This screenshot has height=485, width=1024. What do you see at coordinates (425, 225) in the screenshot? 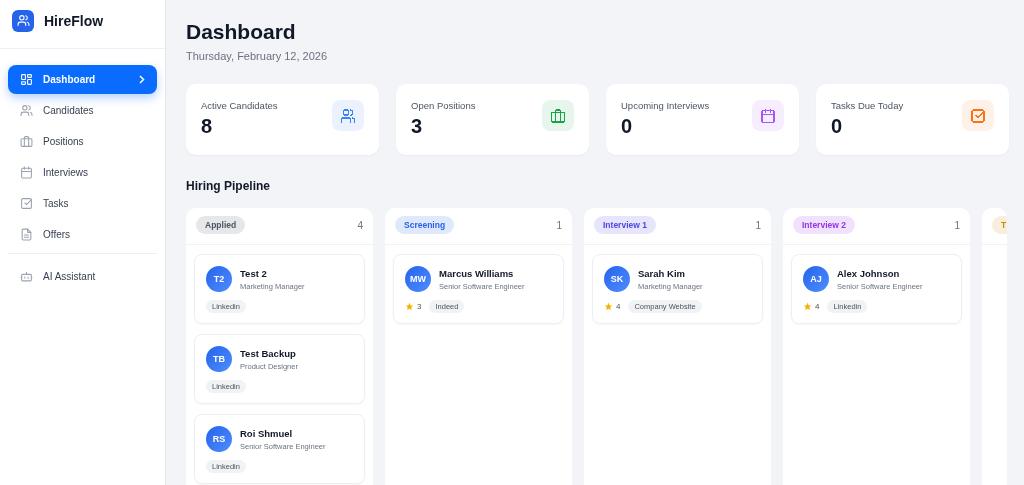
I see `stage-badge: Screening` at bounding box center [425, 225].